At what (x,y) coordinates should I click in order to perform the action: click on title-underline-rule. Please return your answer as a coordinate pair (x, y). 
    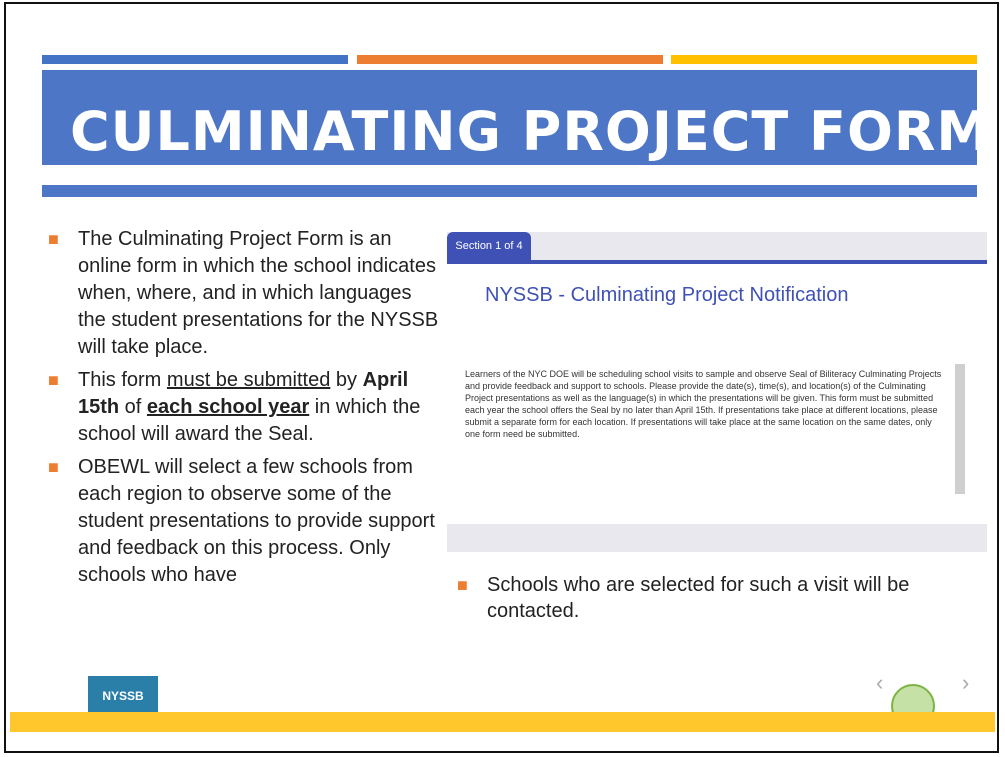
    Looking at the image, I should click on (509, 191).